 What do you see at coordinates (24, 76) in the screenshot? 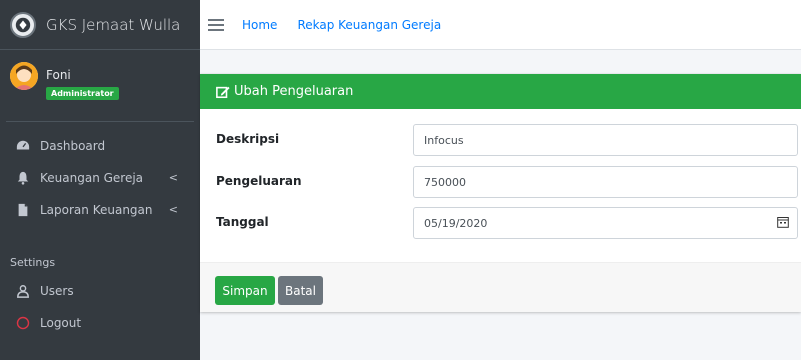
I see `user-avatar-icon` at bounding box center [24, 76].